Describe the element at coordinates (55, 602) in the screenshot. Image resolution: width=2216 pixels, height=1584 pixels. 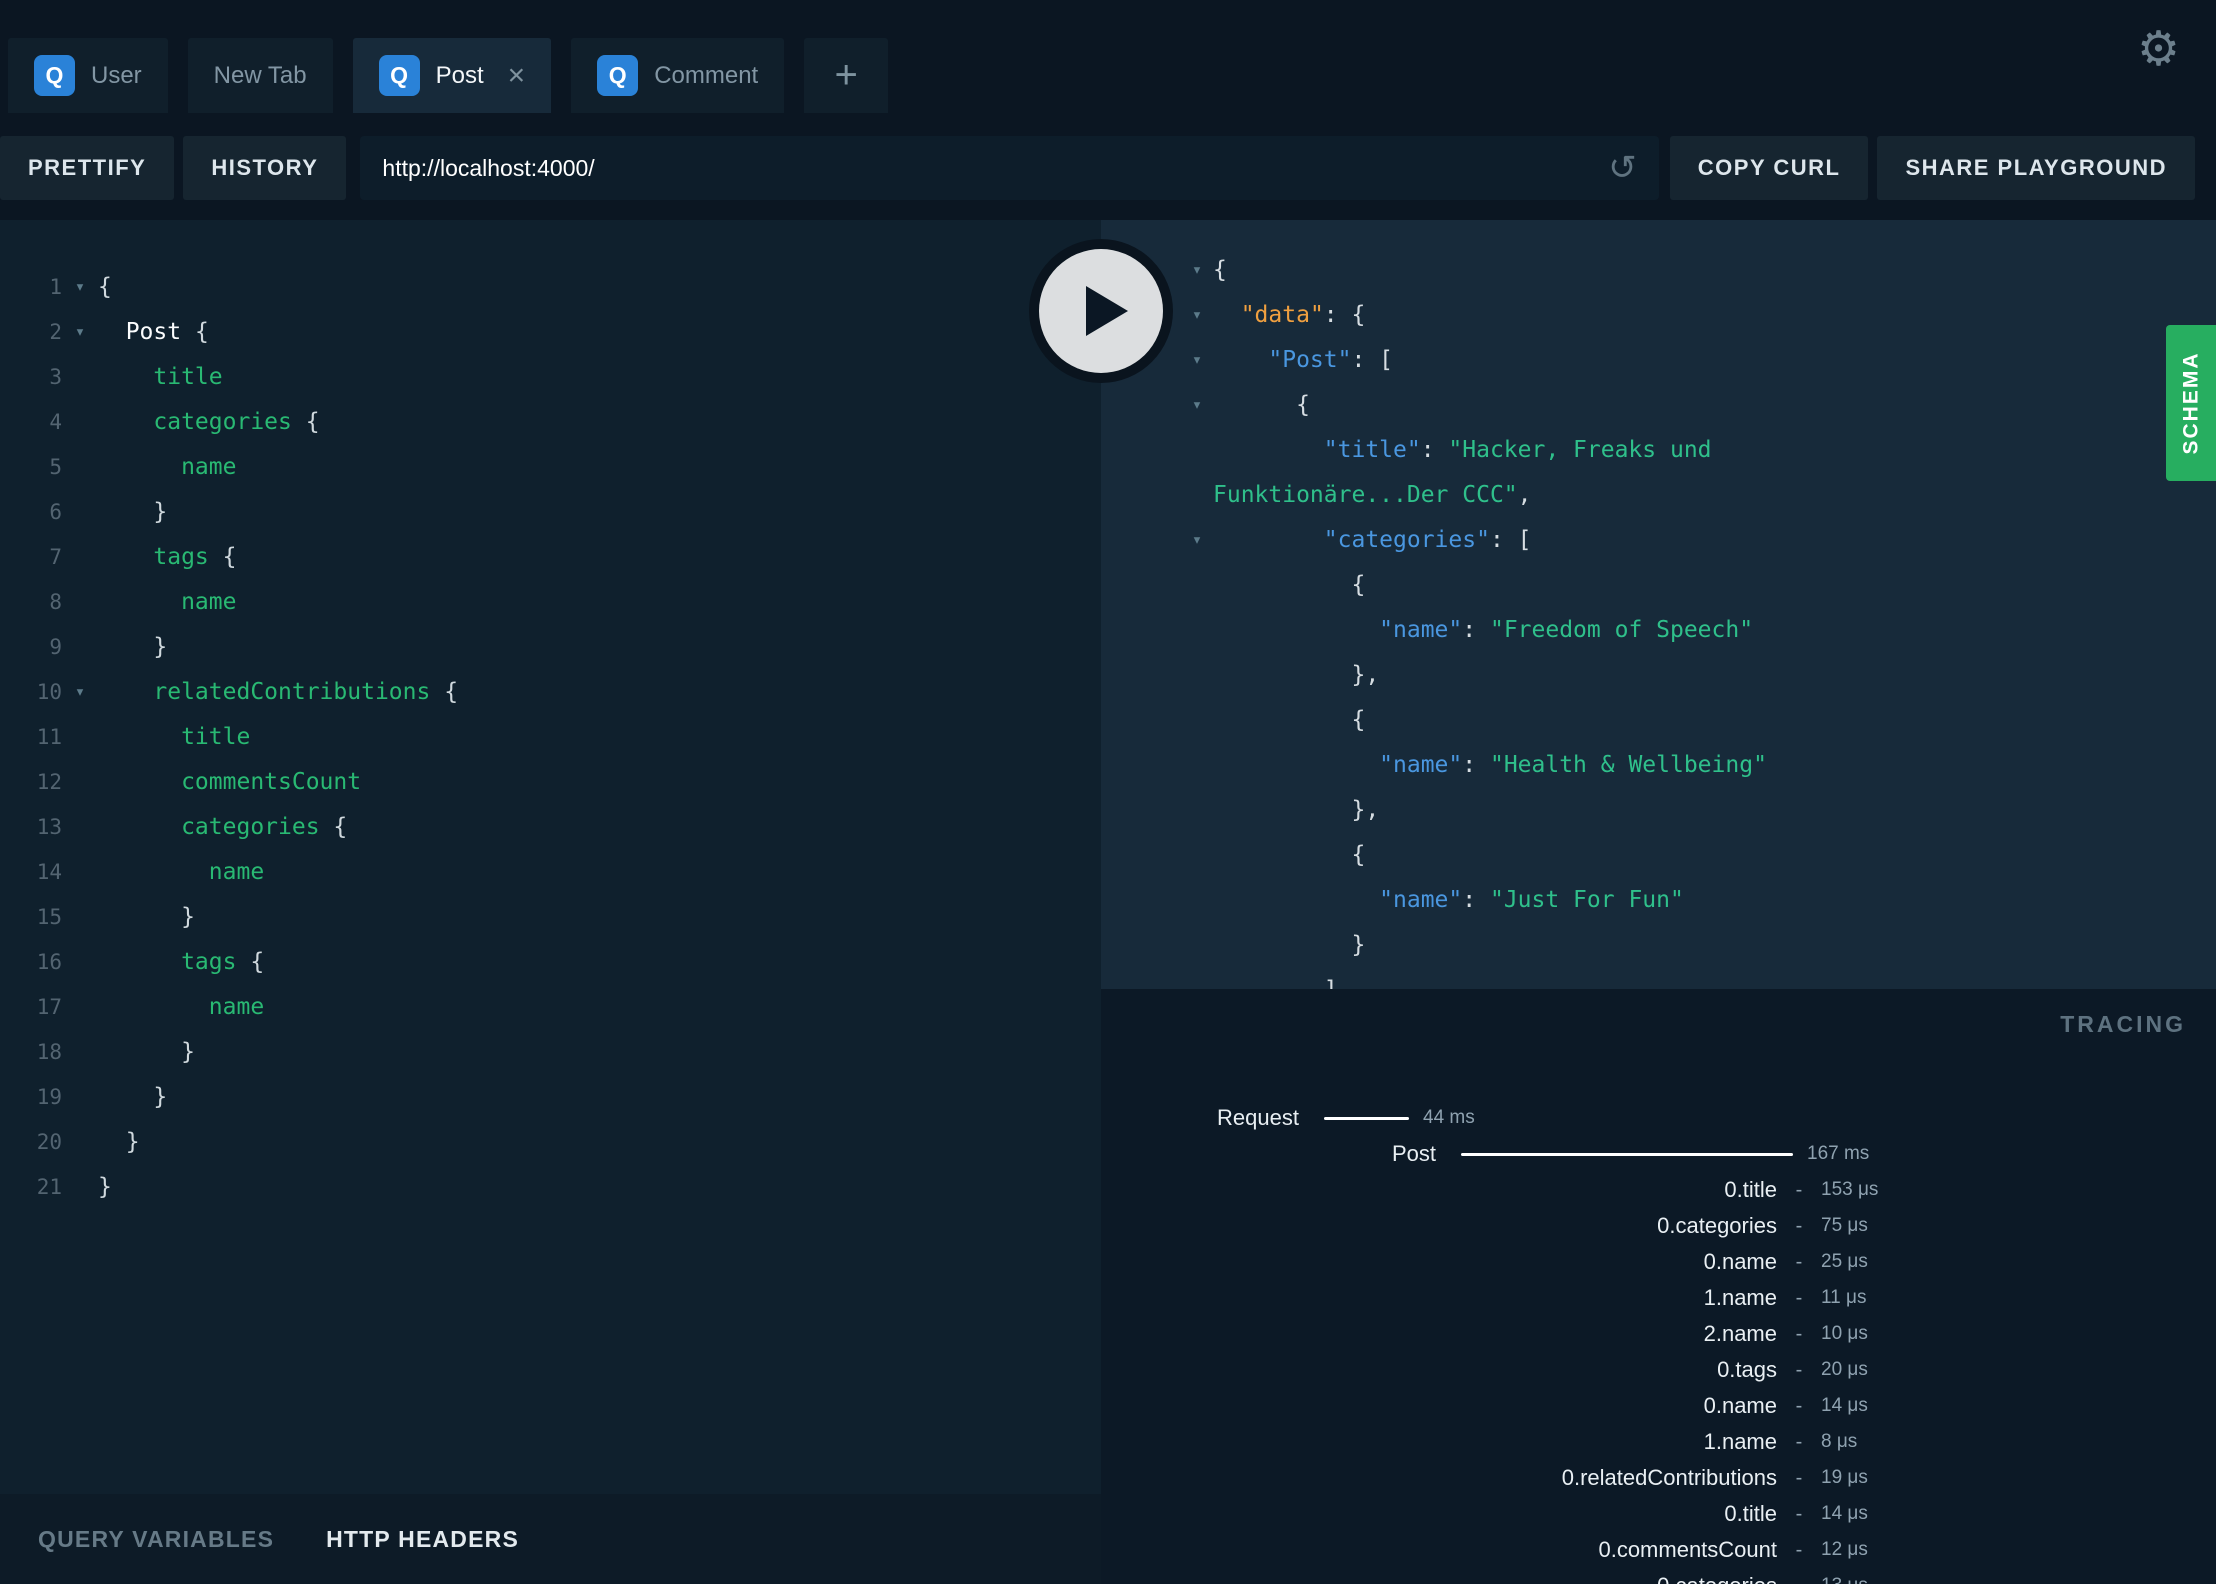
I see `line-number: 8` at that location.